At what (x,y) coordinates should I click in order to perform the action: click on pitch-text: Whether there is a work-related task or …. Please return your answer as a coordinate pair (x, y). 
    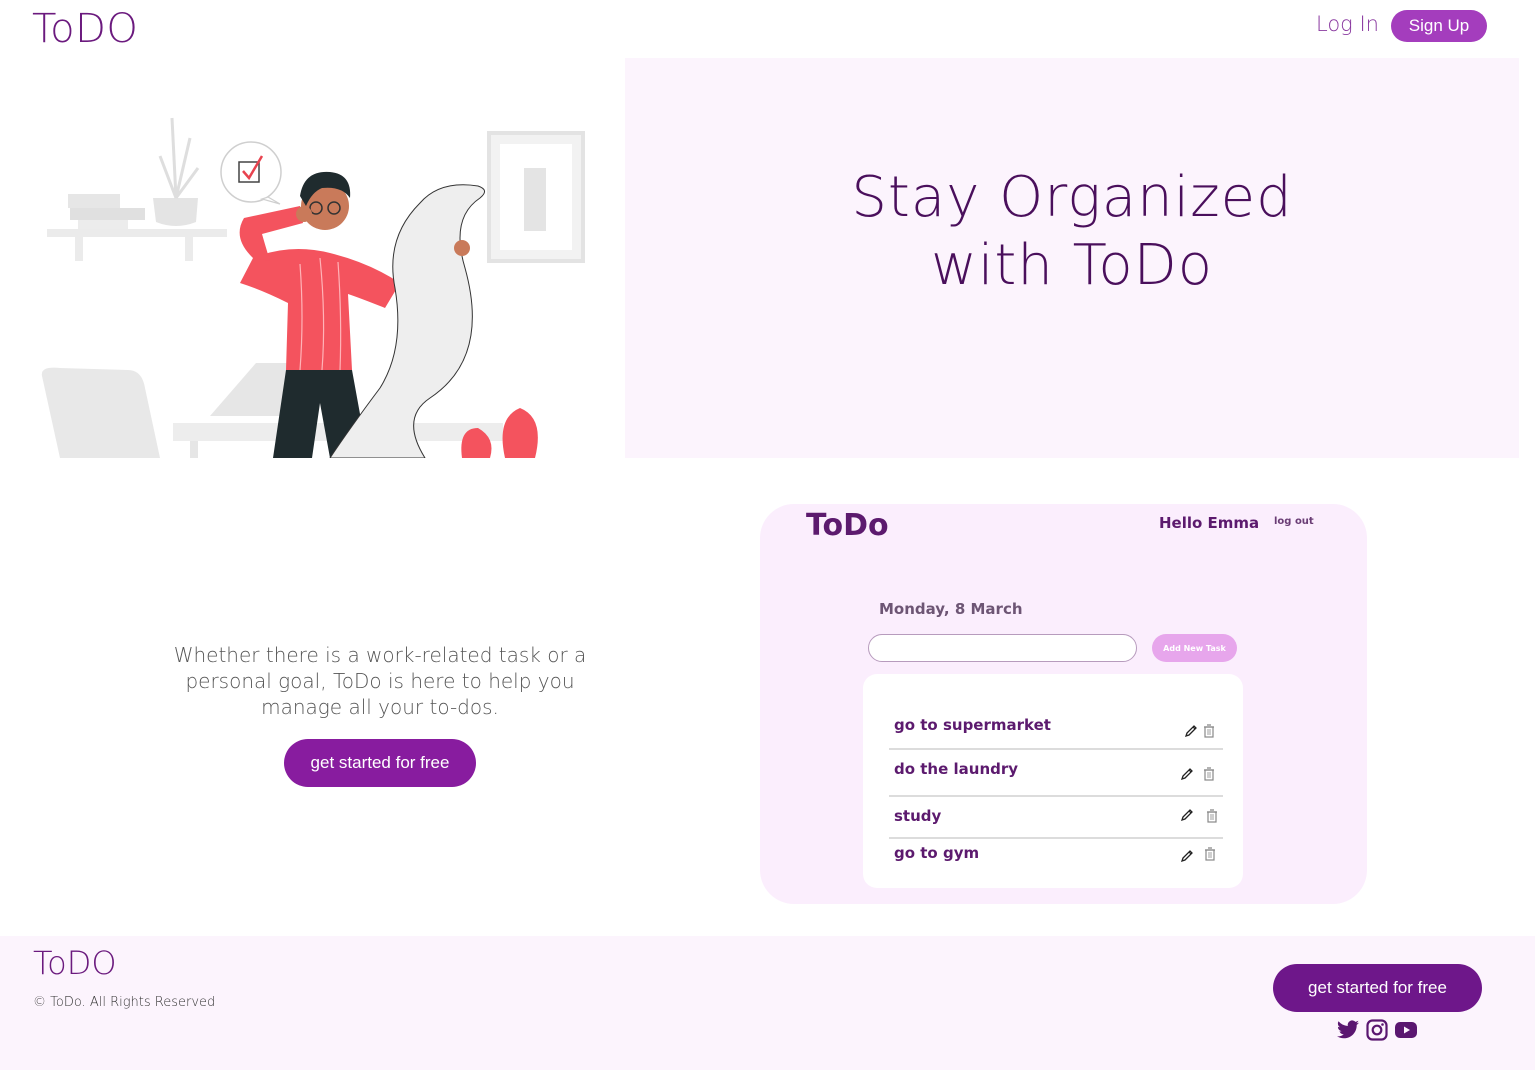
    Looking at the image, I should click on (380, 681).